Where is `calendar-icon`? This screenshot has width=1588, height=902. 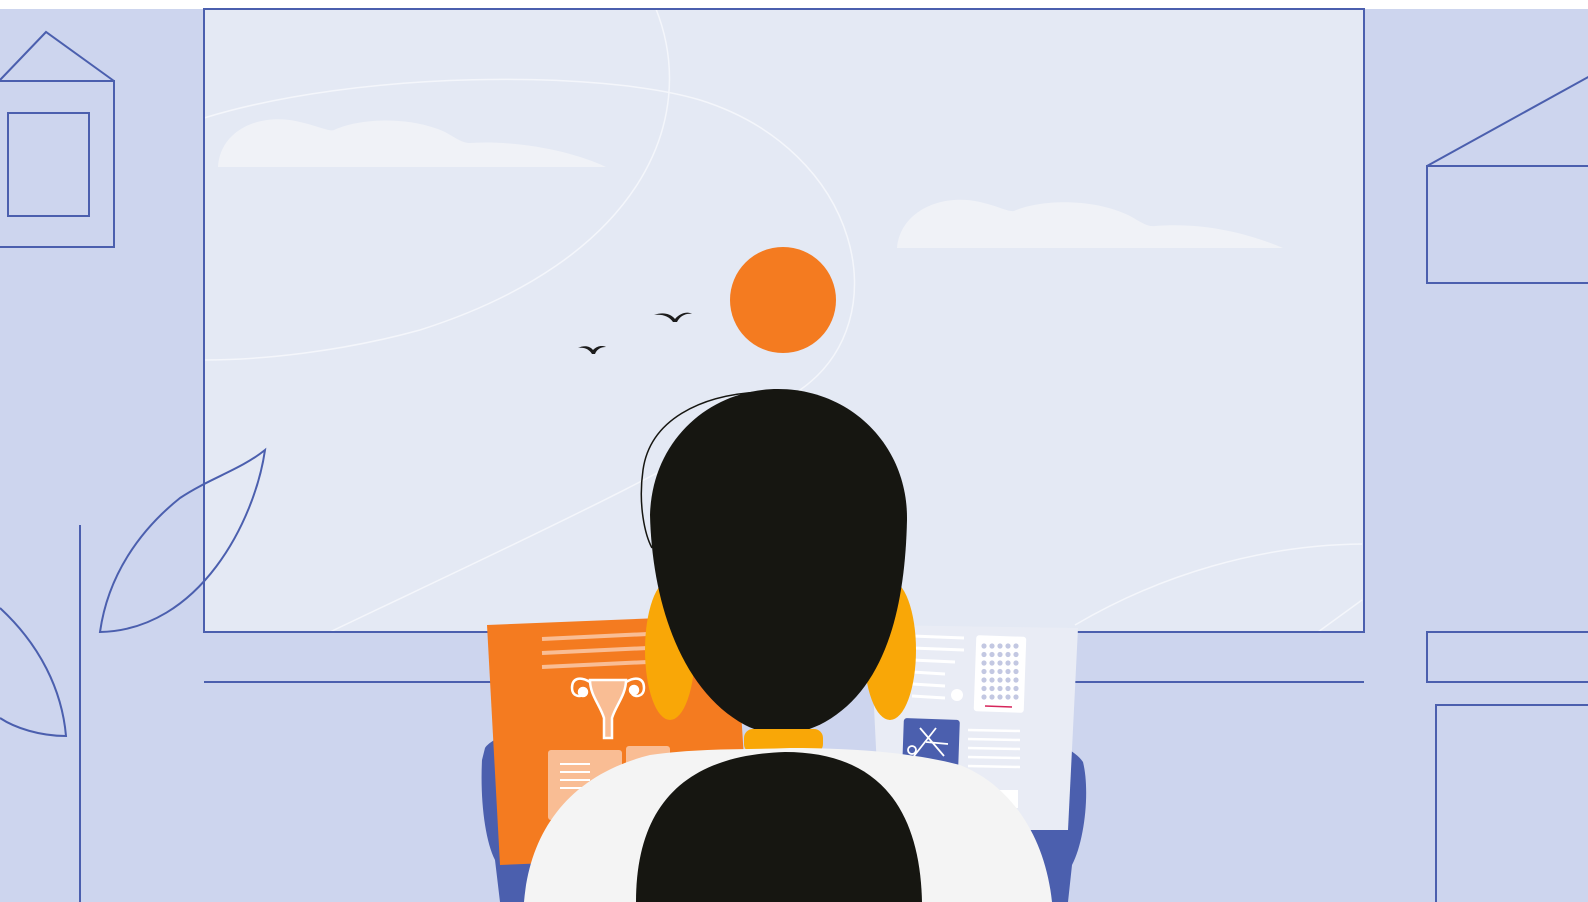
calendar-icon is located at coordinates (1000, 674).